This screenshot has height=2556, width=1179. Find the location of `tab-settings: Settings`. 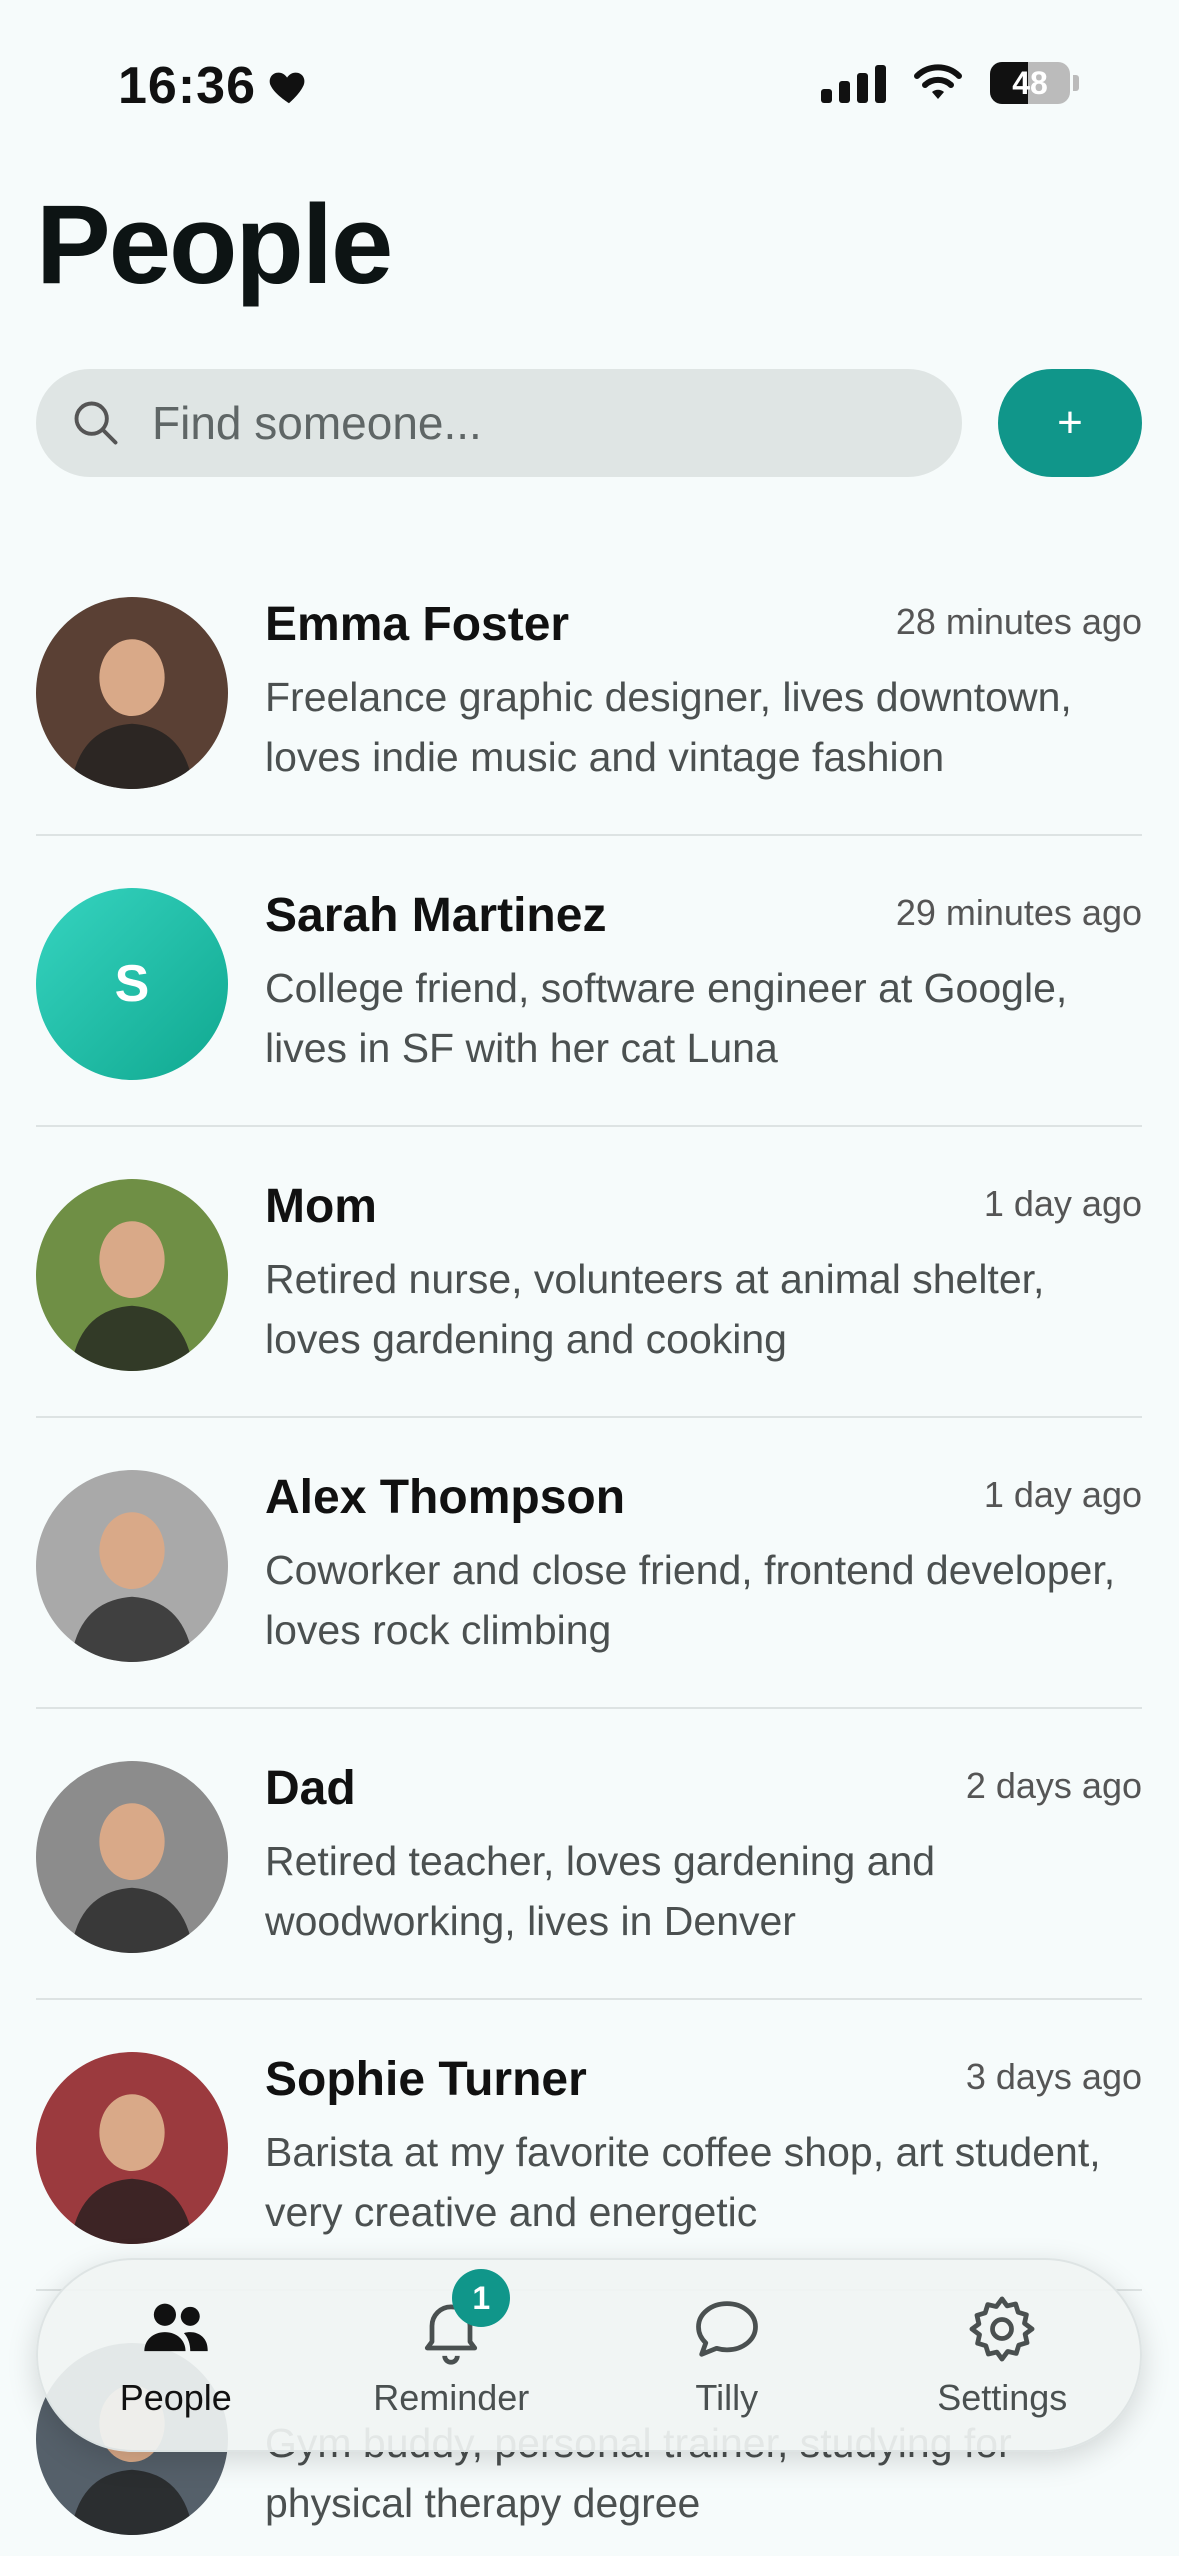

tab-settings: Settings is located at coordinates (1002, 2355).